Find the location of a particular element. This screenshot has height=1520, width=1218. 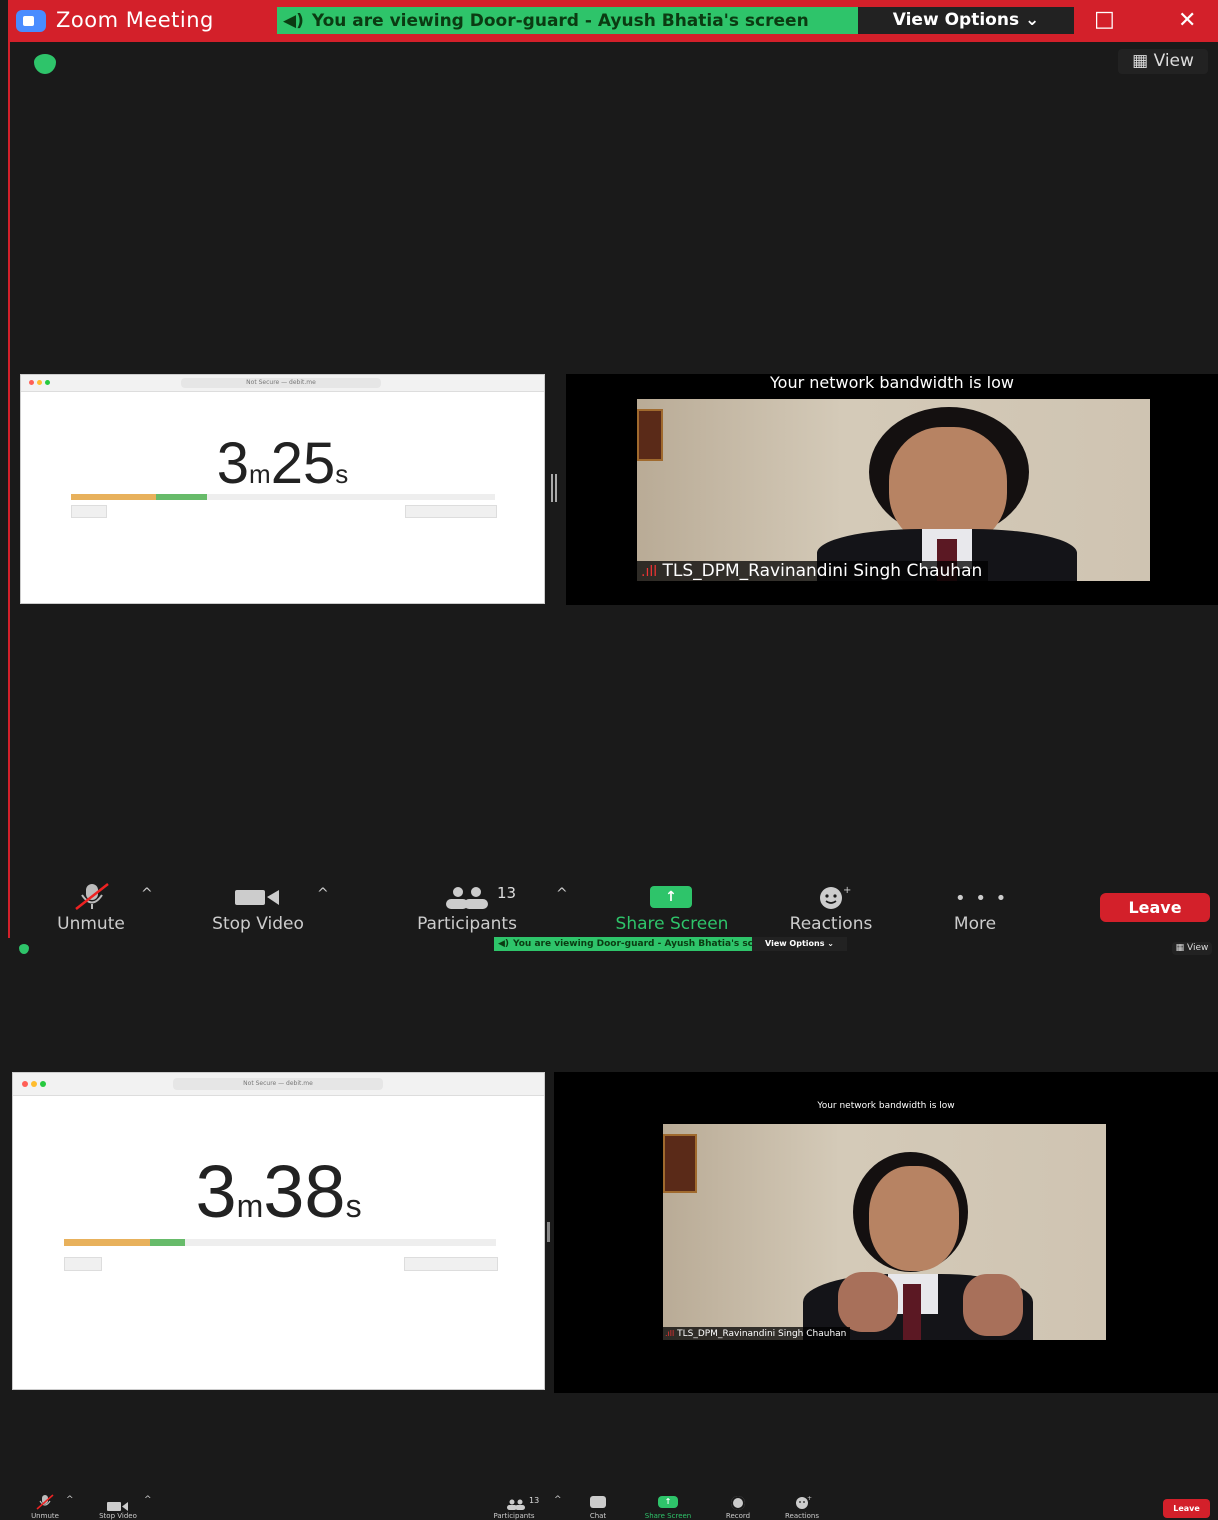

timer-display: 3m25s is located at coordinates (282, 463).